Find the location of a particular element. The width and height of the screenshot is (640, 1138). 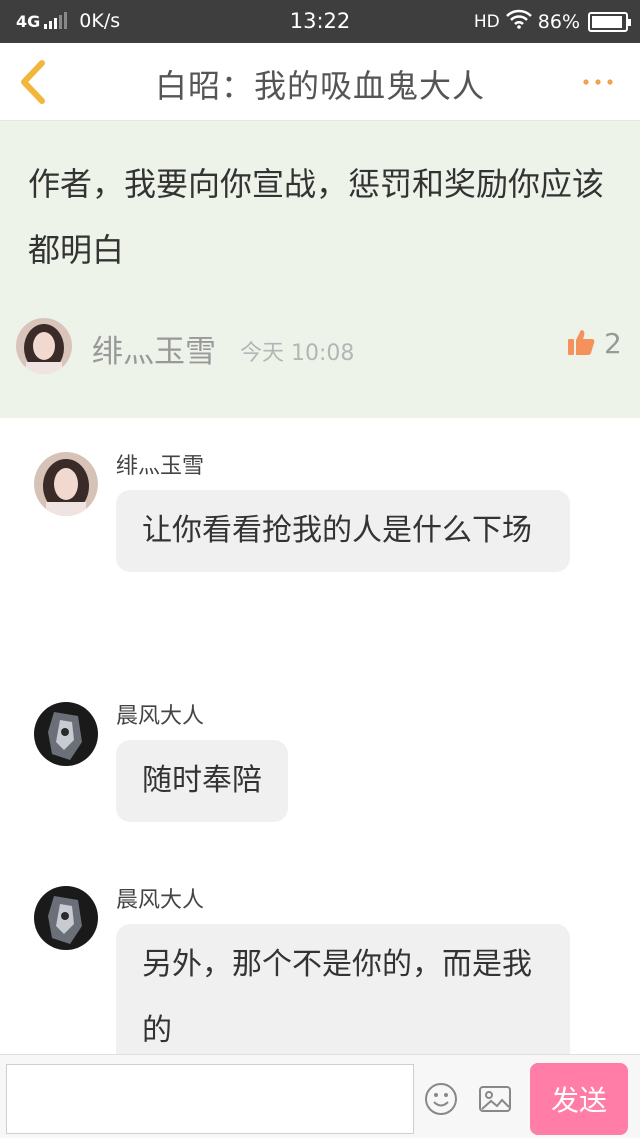

thumbs-up-icon is located at coordinates (581, 342).